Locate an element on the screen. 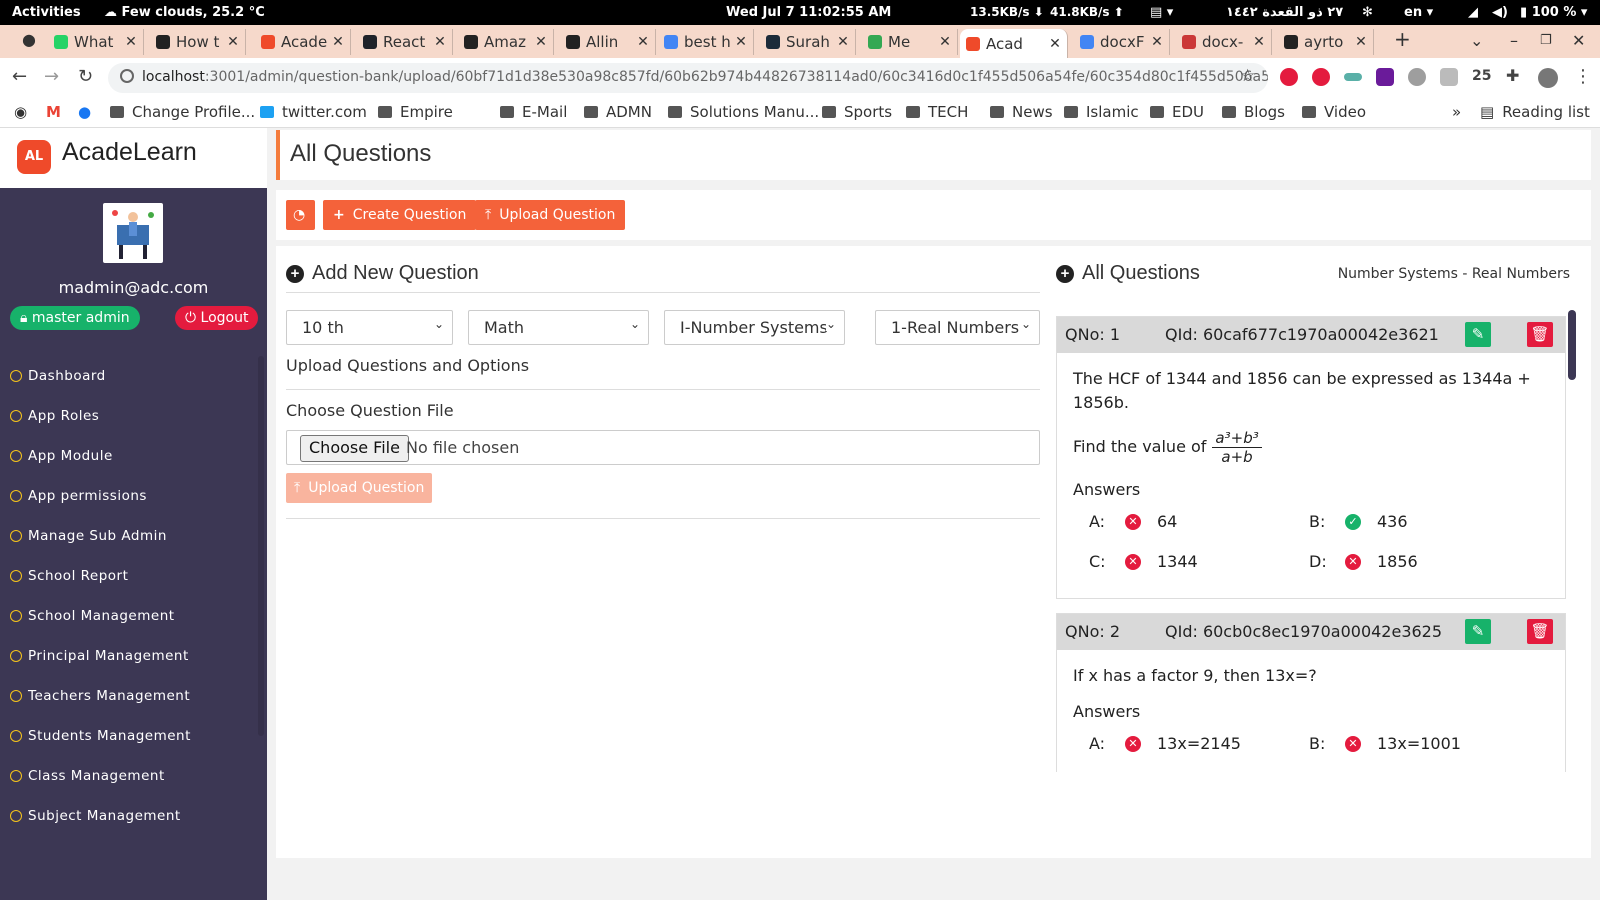 Image resolution: width=1600 pixels, height=900 pixels. sidebar-item-students-management: Students Management is located at coordinates (100, 736).